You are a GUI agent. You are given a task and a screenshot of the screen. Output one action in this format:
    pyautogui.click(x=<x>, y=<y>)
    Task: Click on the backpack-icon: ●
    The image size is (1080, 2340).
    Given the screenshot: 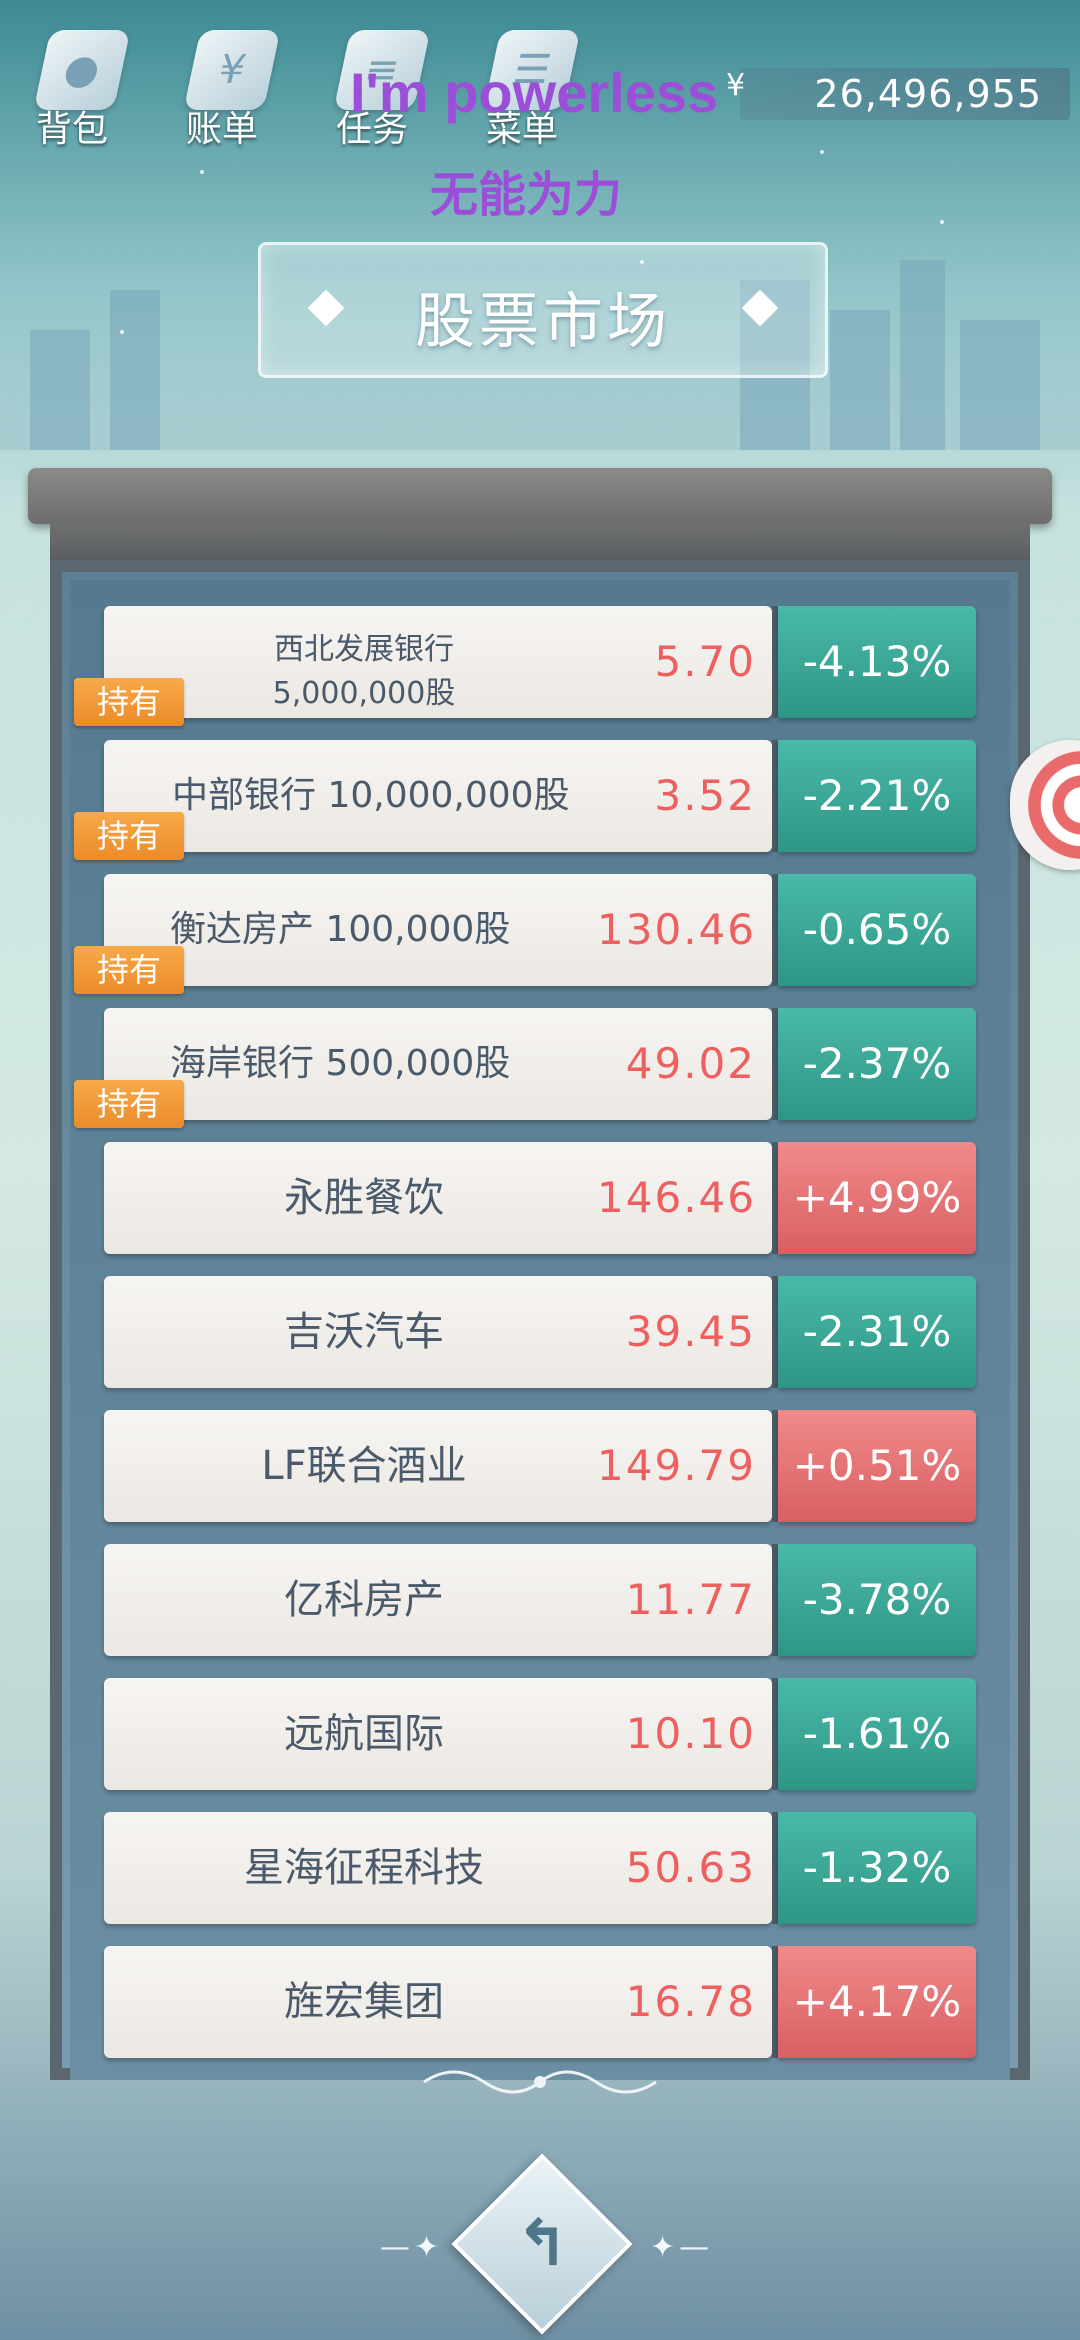 What is the action you would take?
    pyautogui.click(x=82, y=70)
    